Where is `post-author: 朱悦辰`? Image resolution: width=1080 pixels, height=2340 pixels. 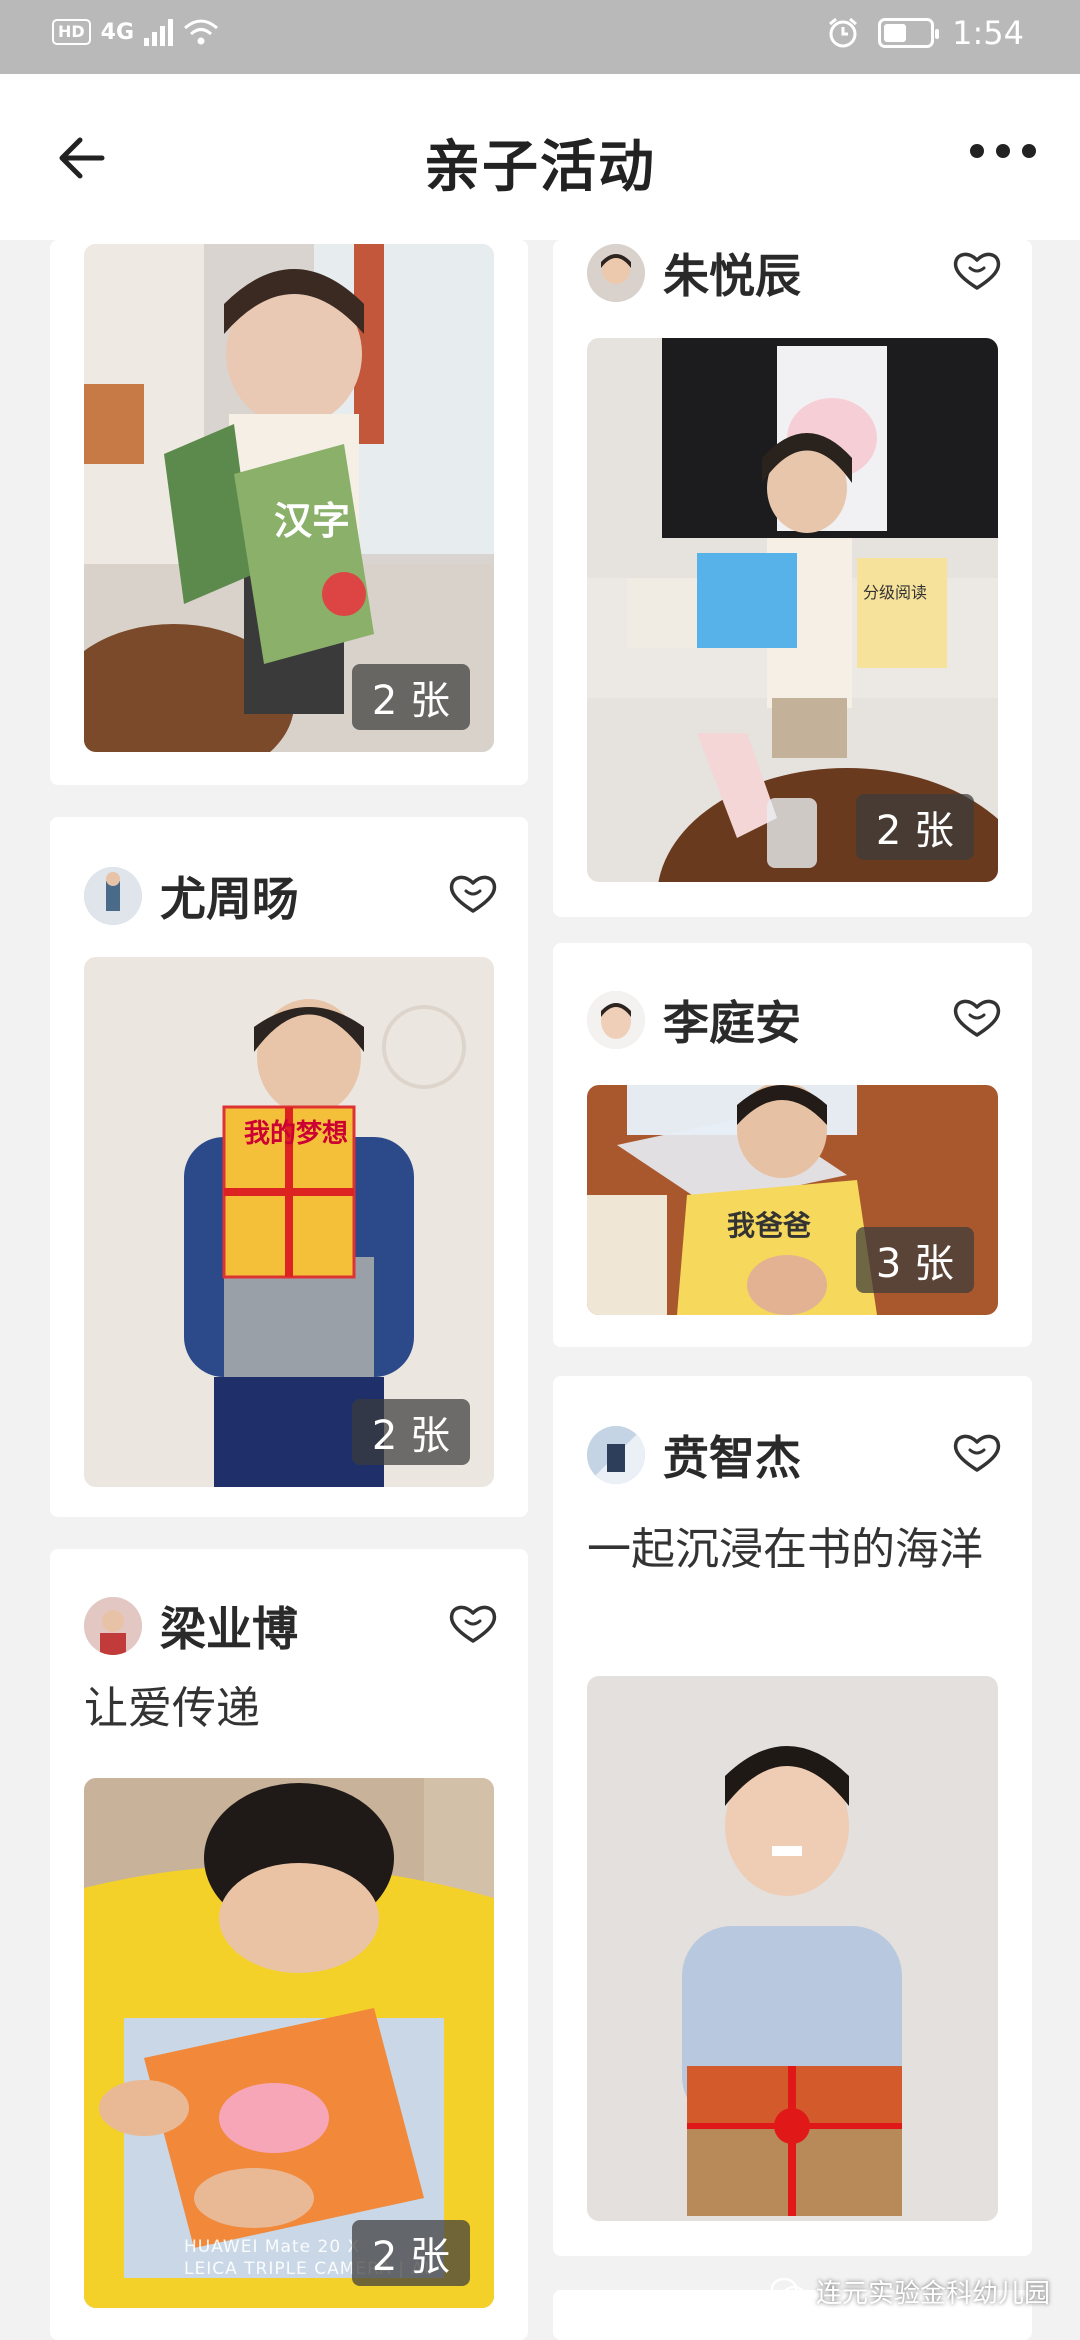
post-author: 朱悦辰 is located at coordinates (694, 273).